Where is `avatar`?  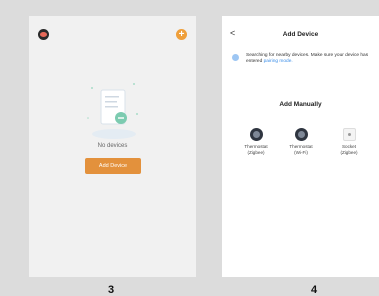 avatar is located at coordinates (43, 34).